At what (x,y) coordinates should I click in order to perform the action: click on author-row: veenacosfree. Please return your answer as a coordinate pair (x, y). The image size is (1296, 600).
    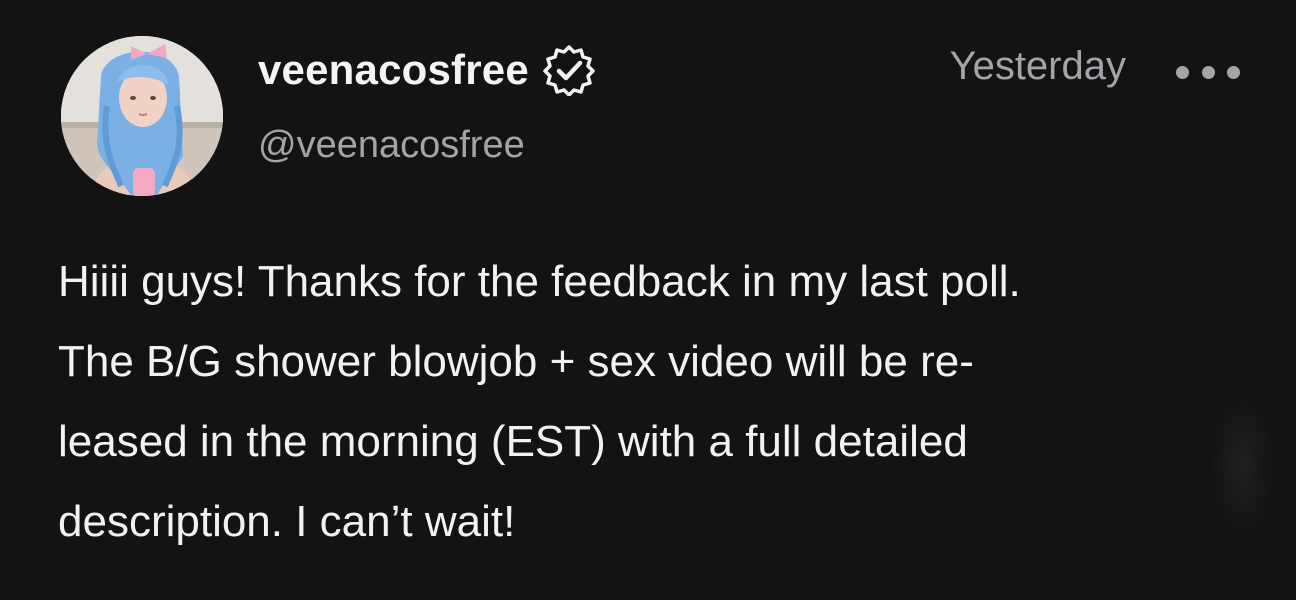
    Looking at the image, I should click on (426, 70).